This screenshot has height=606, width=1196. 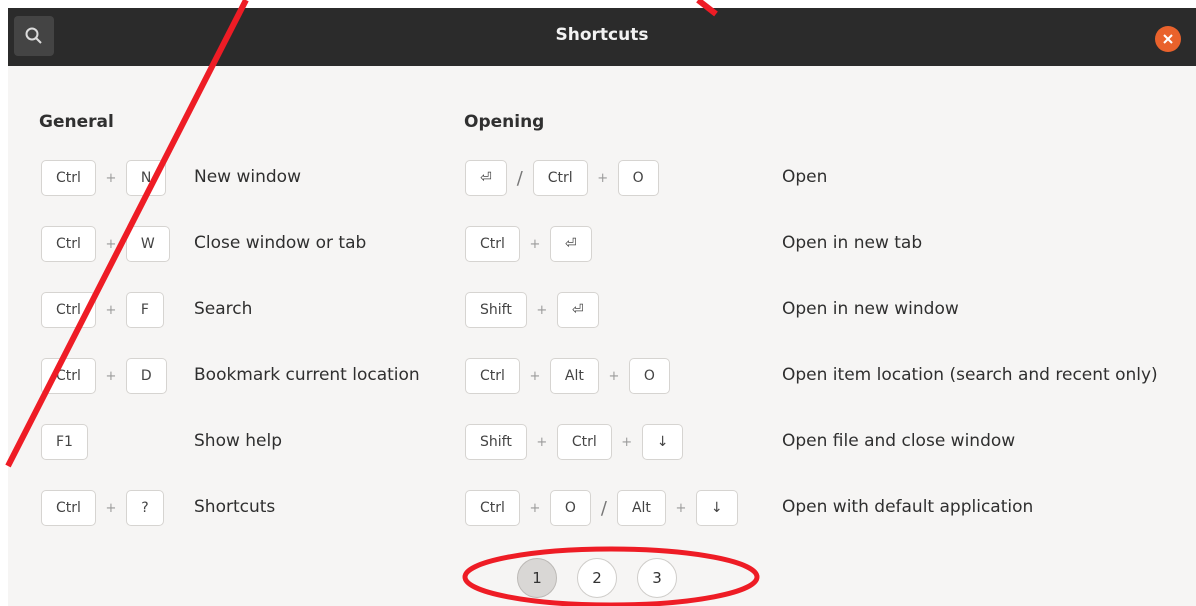 I want to click on shortcut-row: Ctrl + O / Alt + ↓, so click(x=601, y=508).